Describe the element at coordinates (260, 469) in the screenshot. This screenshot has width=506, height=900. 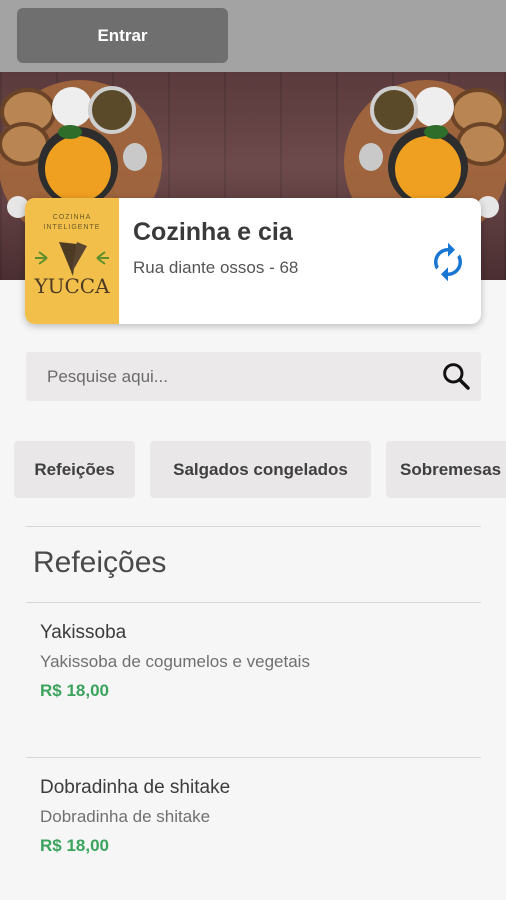
I see `tab-salgados-congelados: Salgados congelados` at that location.